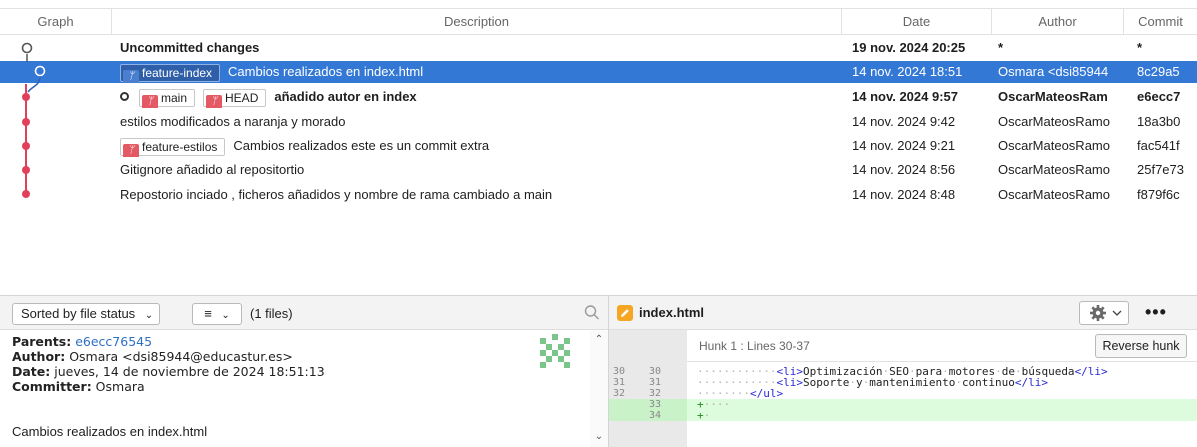  I want to click on diff-line-added: 34 +·, so click(903, 415).